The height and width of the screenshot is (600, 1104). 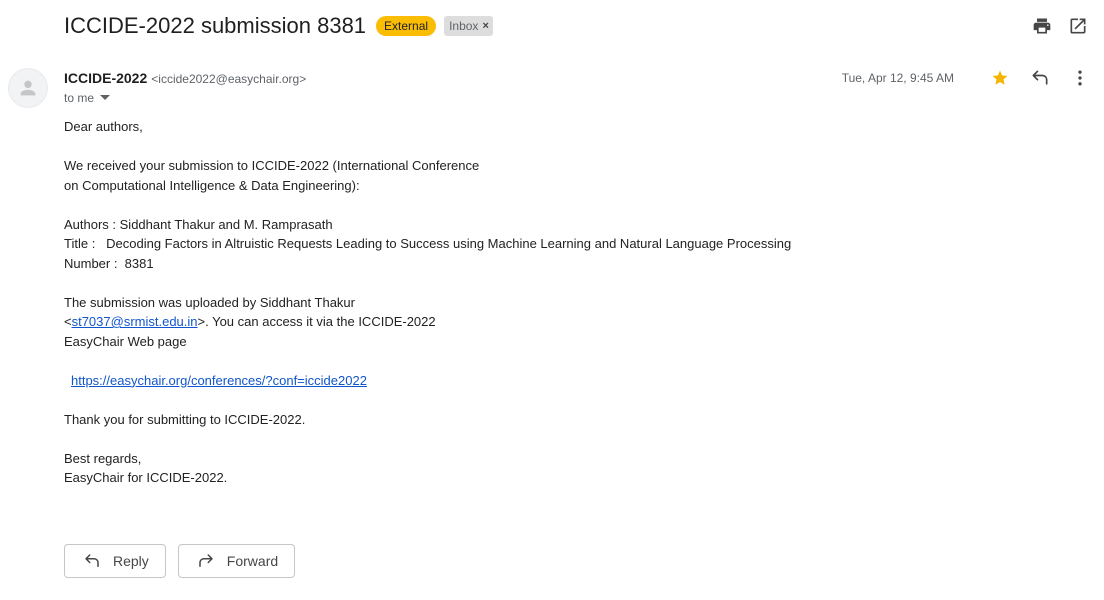 What do you see at coordinates (109, 263) in the screenshot?
I see `number-line: Number : 8381` at bounding box center [109, 263].